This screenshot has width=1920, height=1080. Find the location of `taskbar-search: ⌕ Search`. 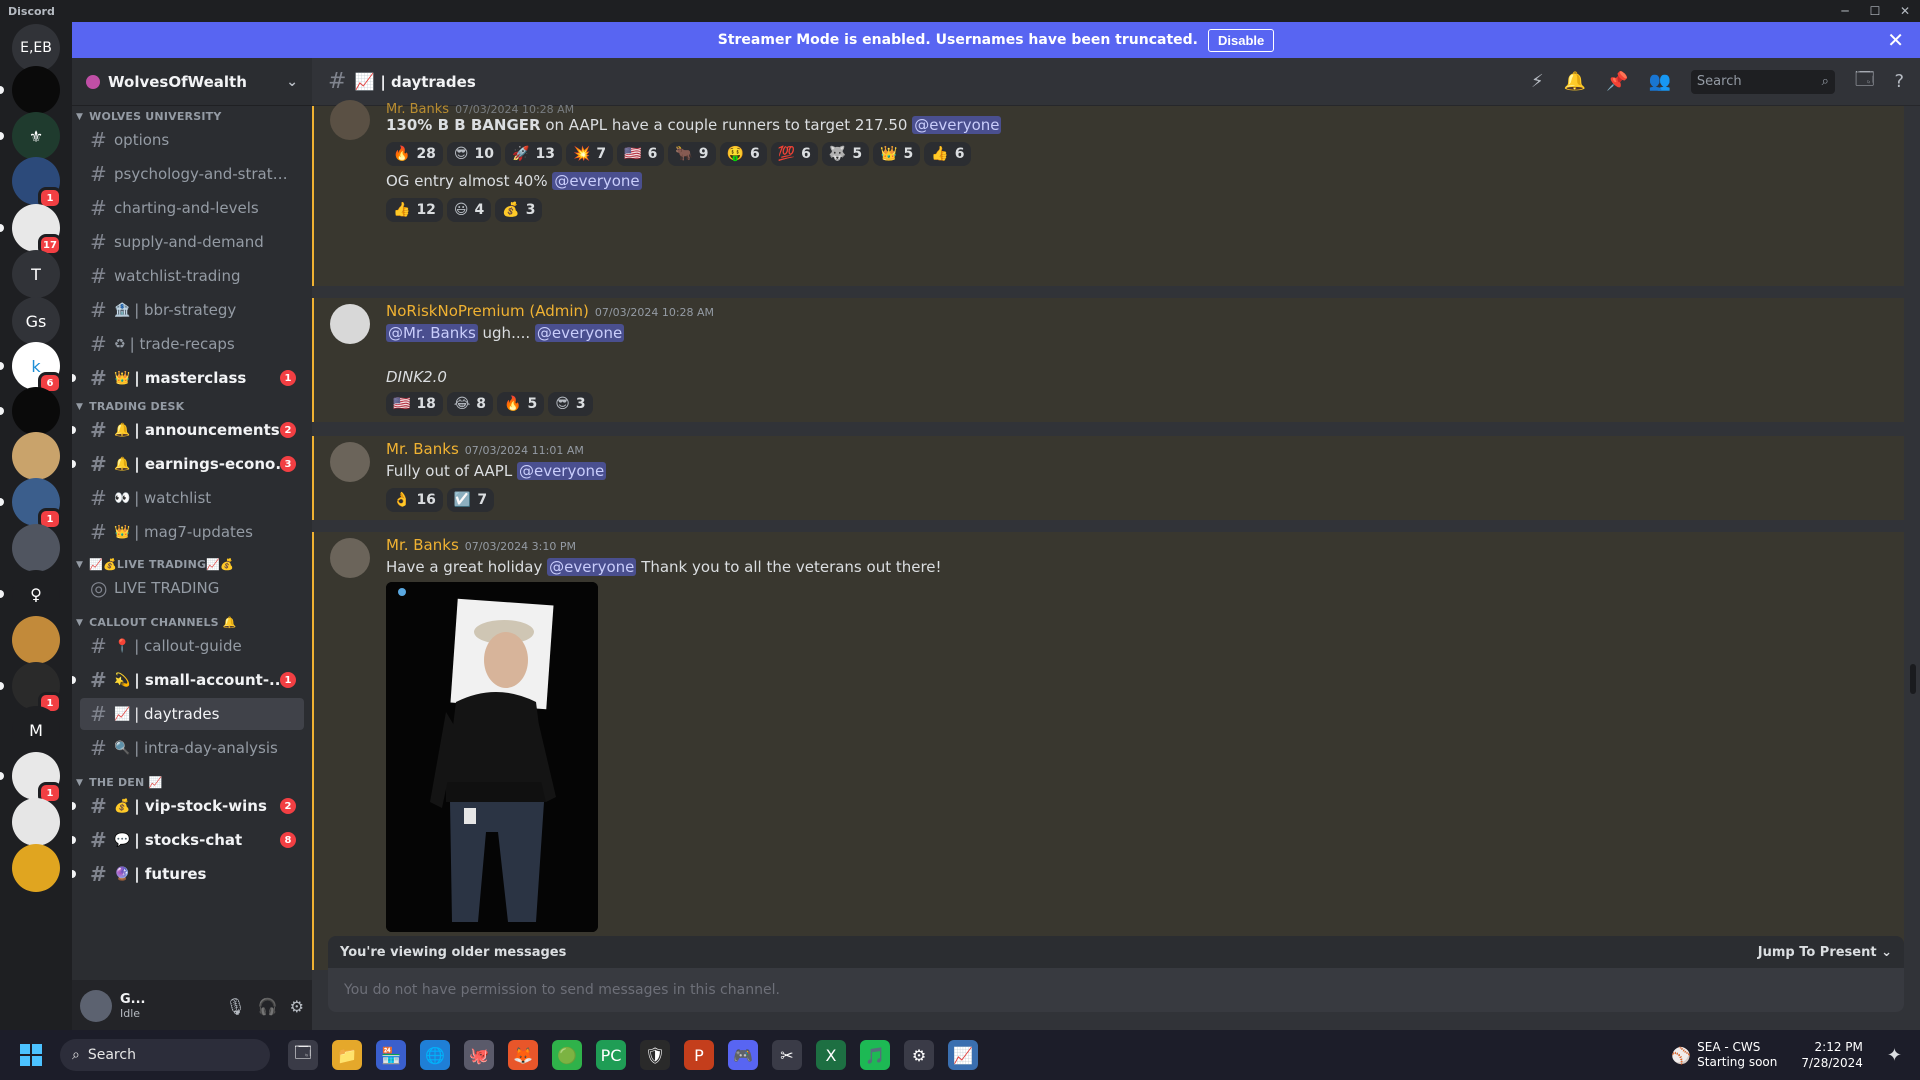

taskbar-search: ⌕ Search is located at coordinates (165, 1055).